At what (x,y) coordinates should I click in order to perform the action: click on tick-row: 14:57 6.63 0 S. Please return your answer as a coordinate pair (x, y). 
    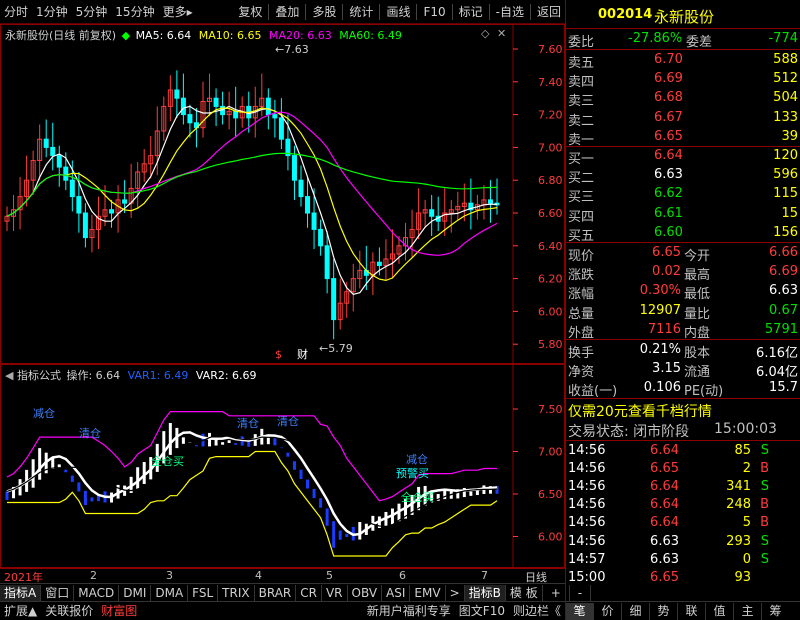
    Looking at the image, I should click on (683, 560).